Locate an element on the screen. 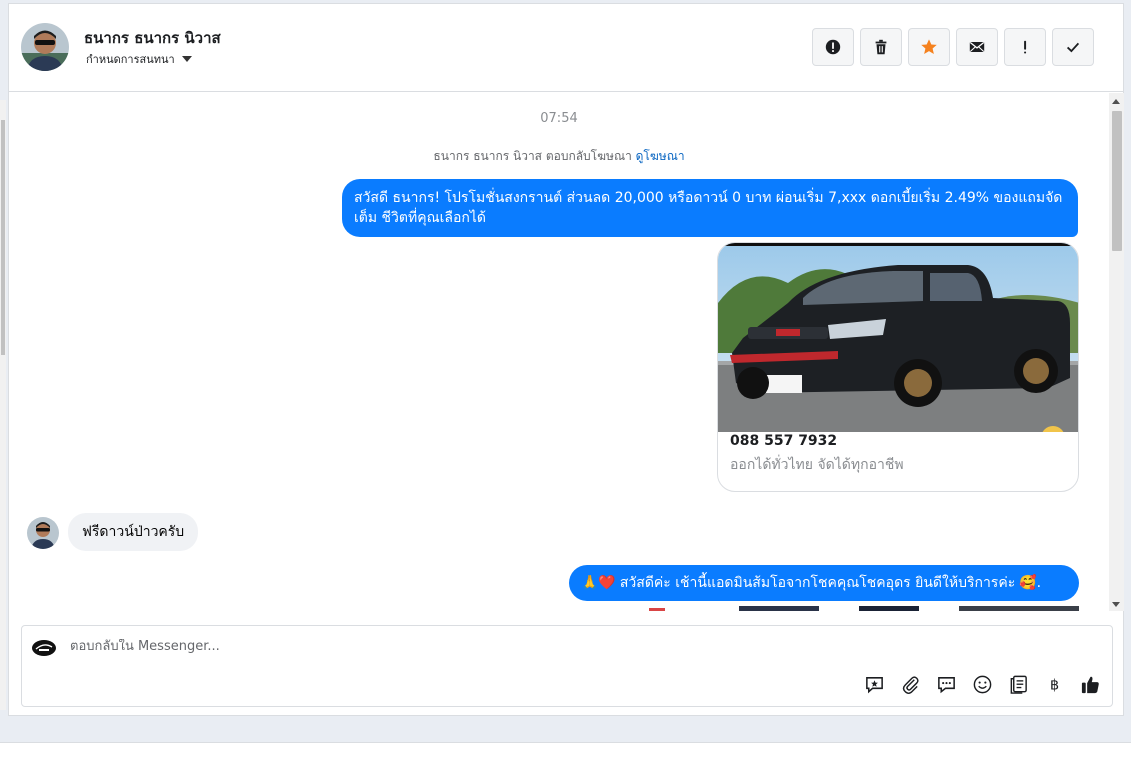 The height and width of the screenshot is (757, 1131). message-timestamp: 07:54 is located at coordinates (559, 118).